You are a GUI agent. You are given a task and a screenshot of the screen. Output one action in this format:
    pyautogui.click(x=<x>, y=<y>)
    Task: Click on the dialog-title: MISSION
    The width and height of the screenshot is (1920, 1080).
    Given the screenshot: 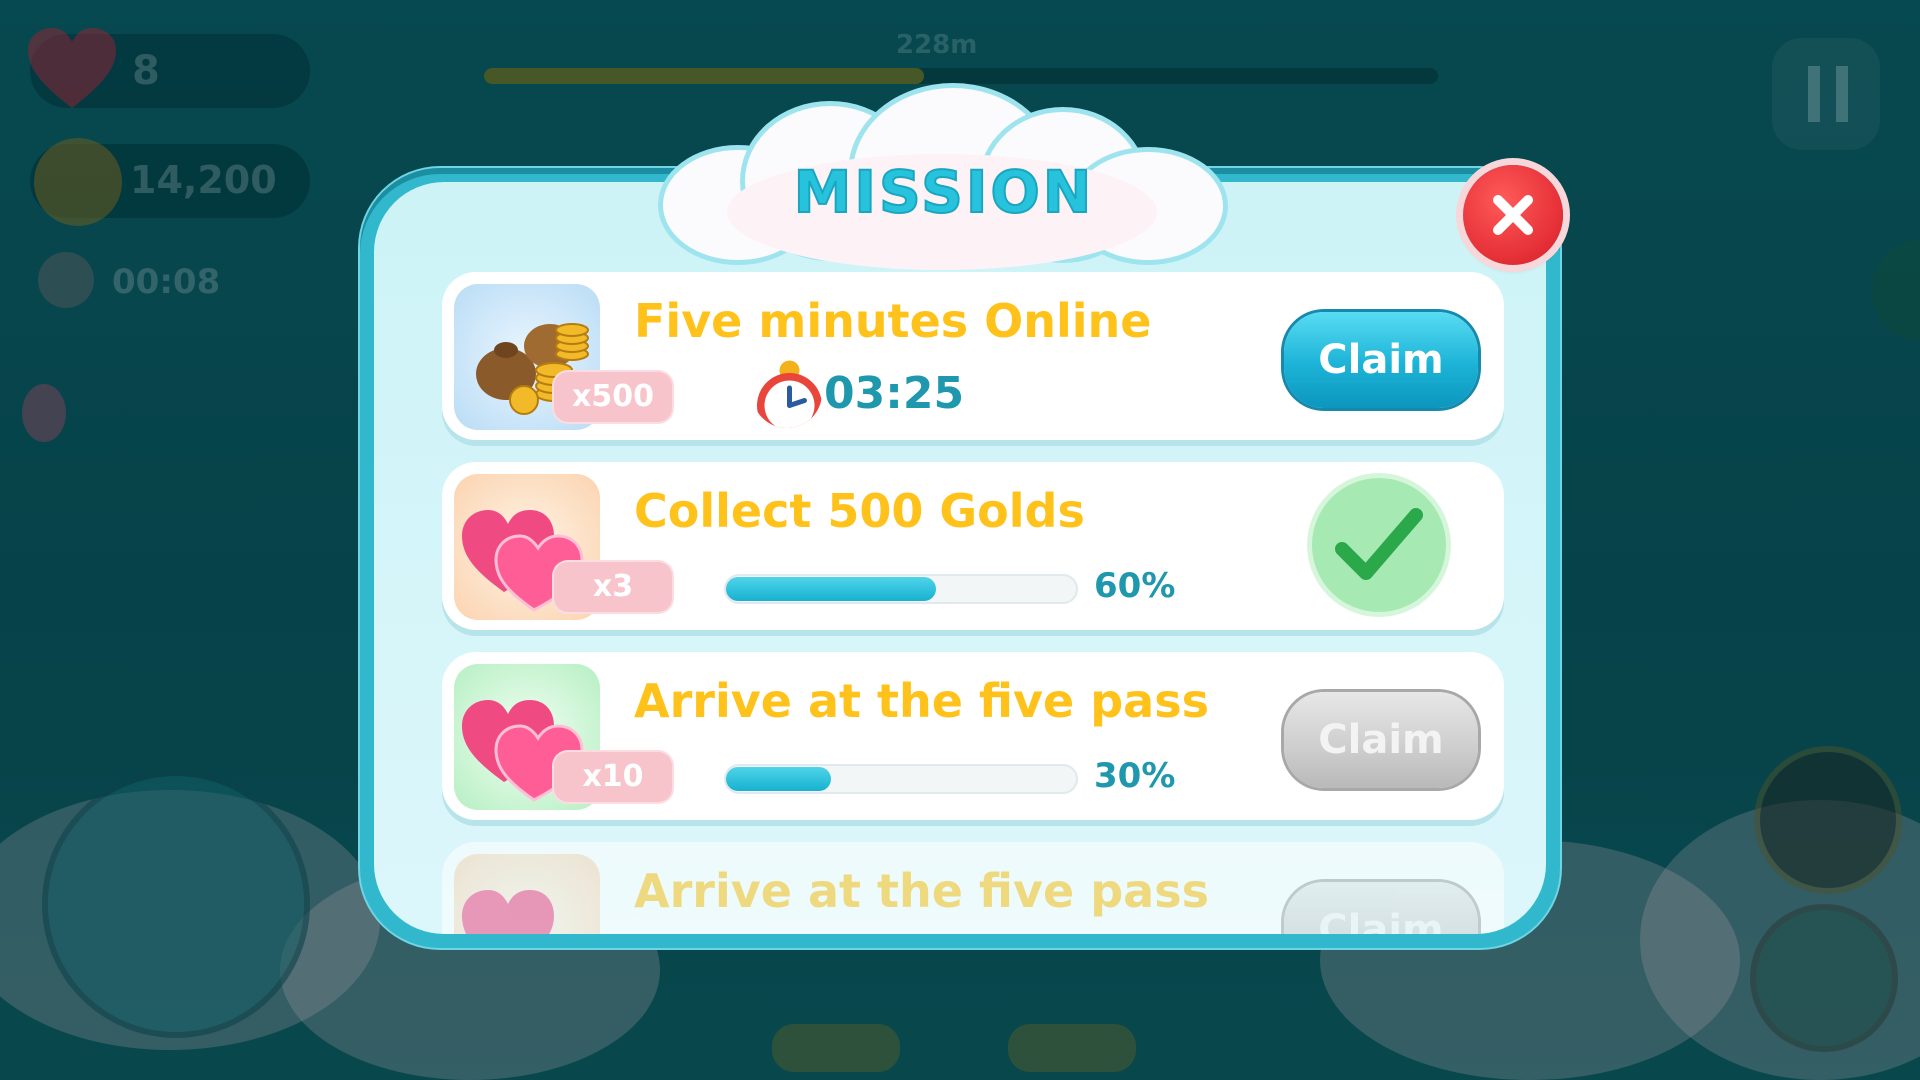 What is the action you would take?
    pyautogui.click(x=944, y=192)
    